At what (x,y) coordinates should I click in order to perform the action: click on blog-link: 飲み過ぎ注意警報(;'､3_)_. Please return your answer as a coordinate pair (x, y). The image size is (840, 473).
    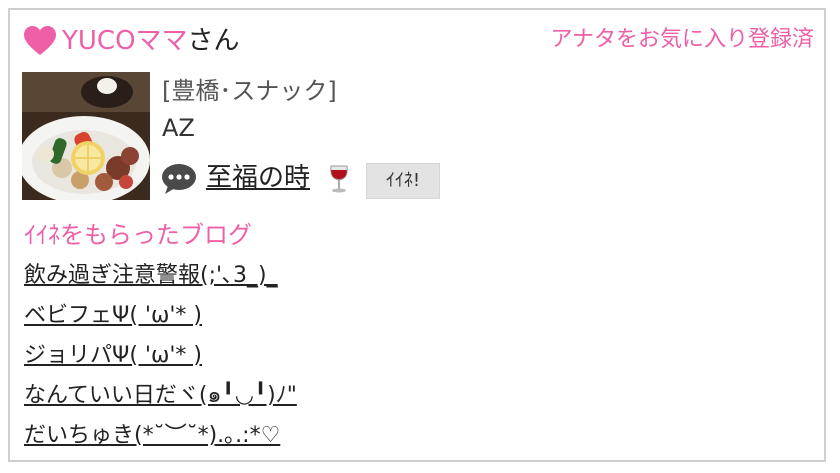
    Looking at the image, I should click on (151, 275).